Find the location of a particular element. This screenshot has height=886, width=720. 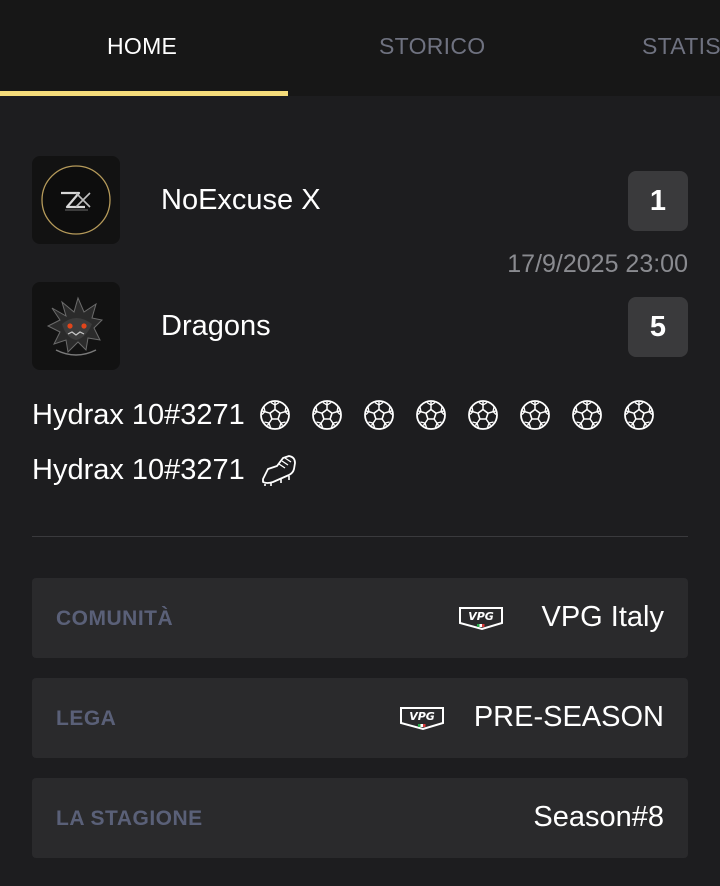

home-team-name: NoExcuse X is located at coordinates (241, 200).